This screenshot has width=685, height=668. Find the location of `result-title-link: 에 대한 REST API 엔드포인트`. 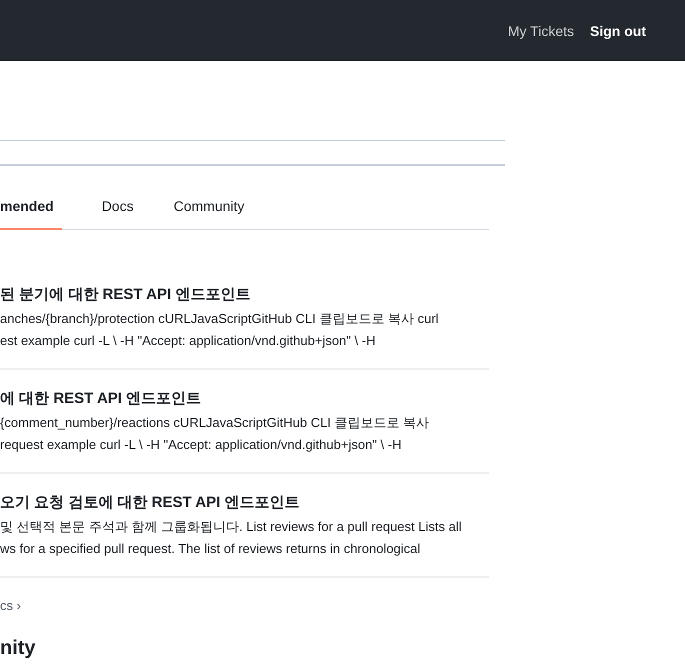

result-title-link: 에 대한 REST API 엔드포인트 is located at coordinates (244, 399).